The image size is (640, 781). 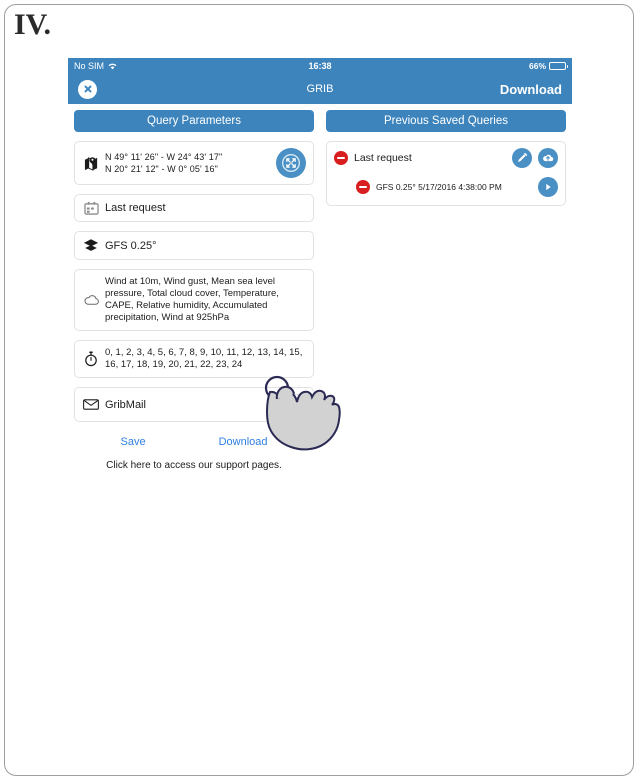 What do you see at coordinates (91, 404) in the screenshot?
I see `envelope-icon` at bounding box center [91, 404].